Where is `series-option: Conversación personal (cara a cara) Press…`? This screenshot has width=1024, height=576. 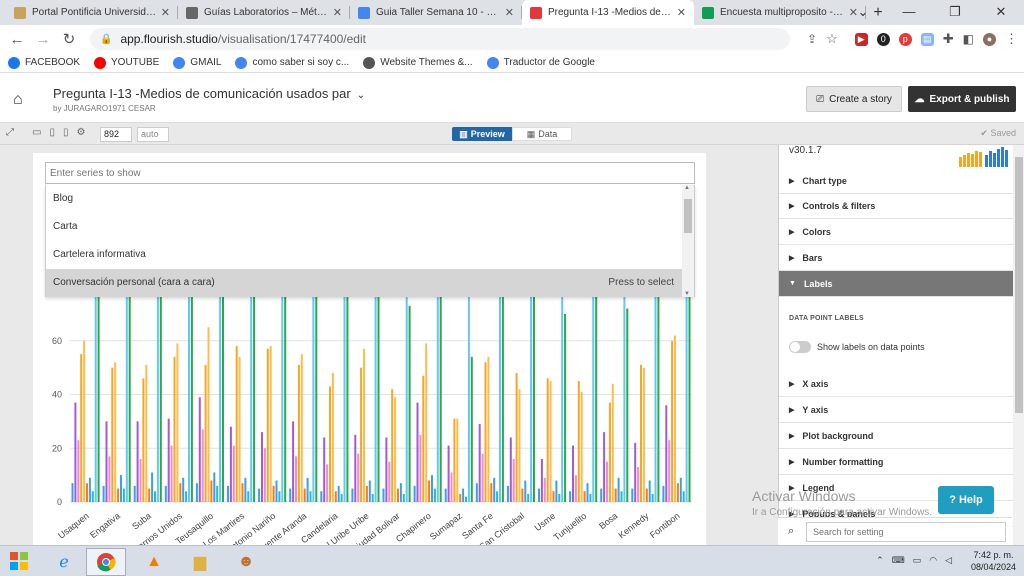
series-option: Conversación personal (cara a cara) Press… is located at coordinates (364, 283).